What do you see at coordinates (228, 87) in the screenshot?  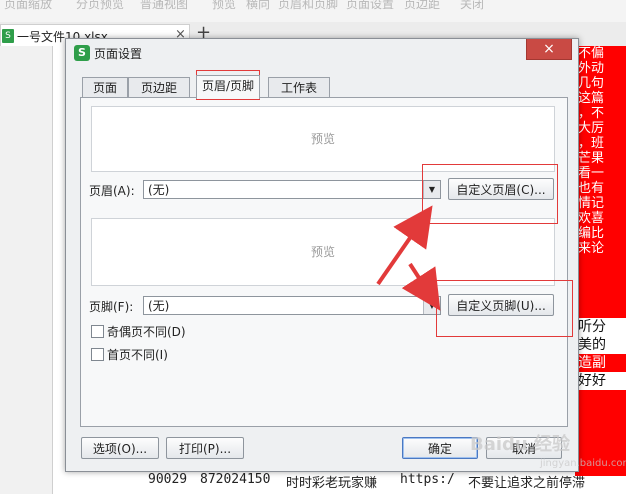 I see `tab-header-footer: 页眉/页脚` at bounding box center [228, 87].